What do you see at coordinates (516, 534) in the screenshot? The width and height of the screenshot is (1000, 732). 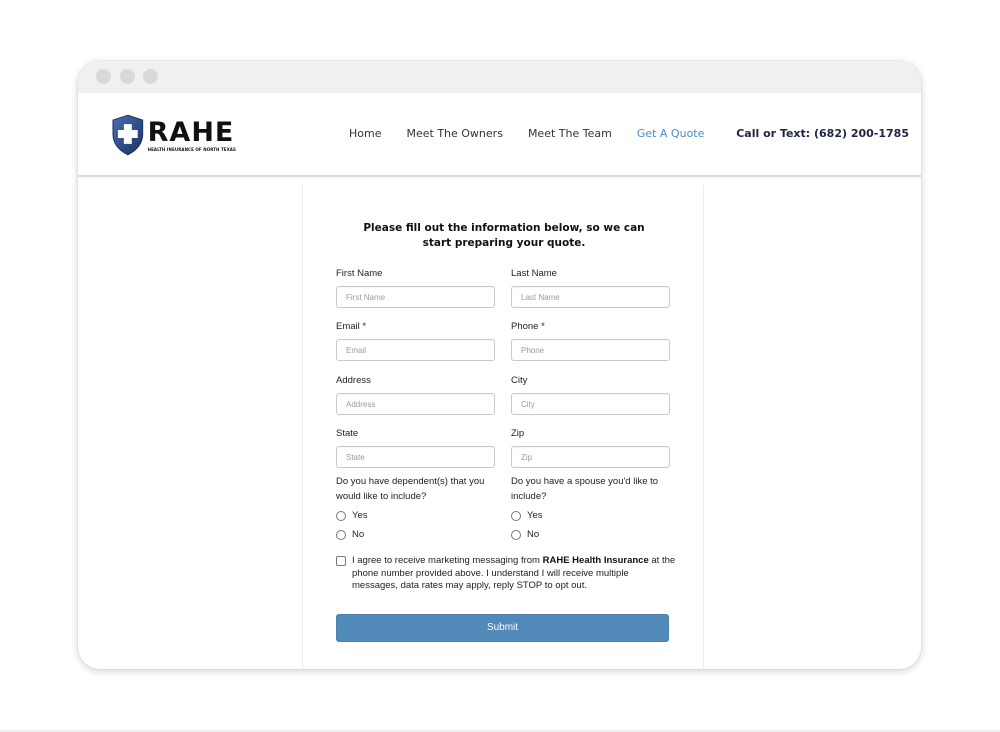 I see `radio-no-spouse` at bounding box center [516, 534].